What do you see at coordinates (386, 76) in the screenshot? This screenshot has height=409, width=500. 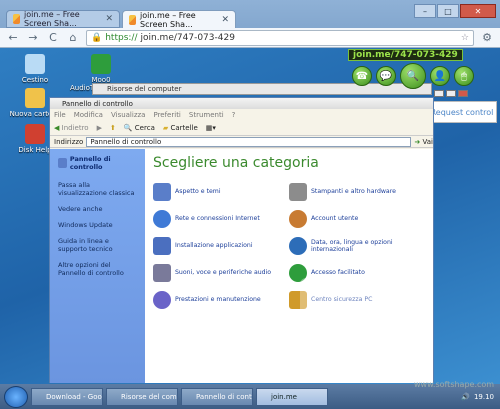 I see `chat-icon: 💬` at bounding box center [386, 76].